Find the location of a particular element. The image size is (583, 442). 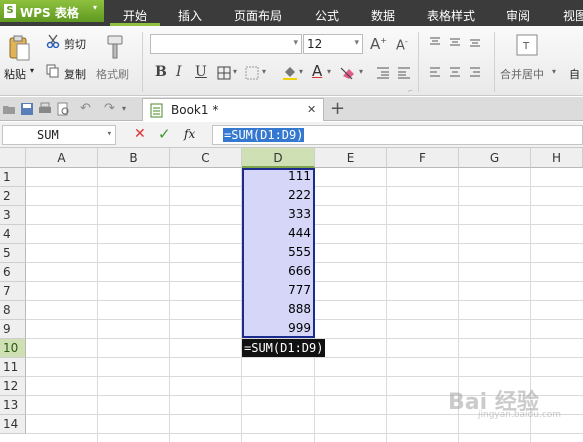

row-header-8: 8 is located at coordinates (13, 310).